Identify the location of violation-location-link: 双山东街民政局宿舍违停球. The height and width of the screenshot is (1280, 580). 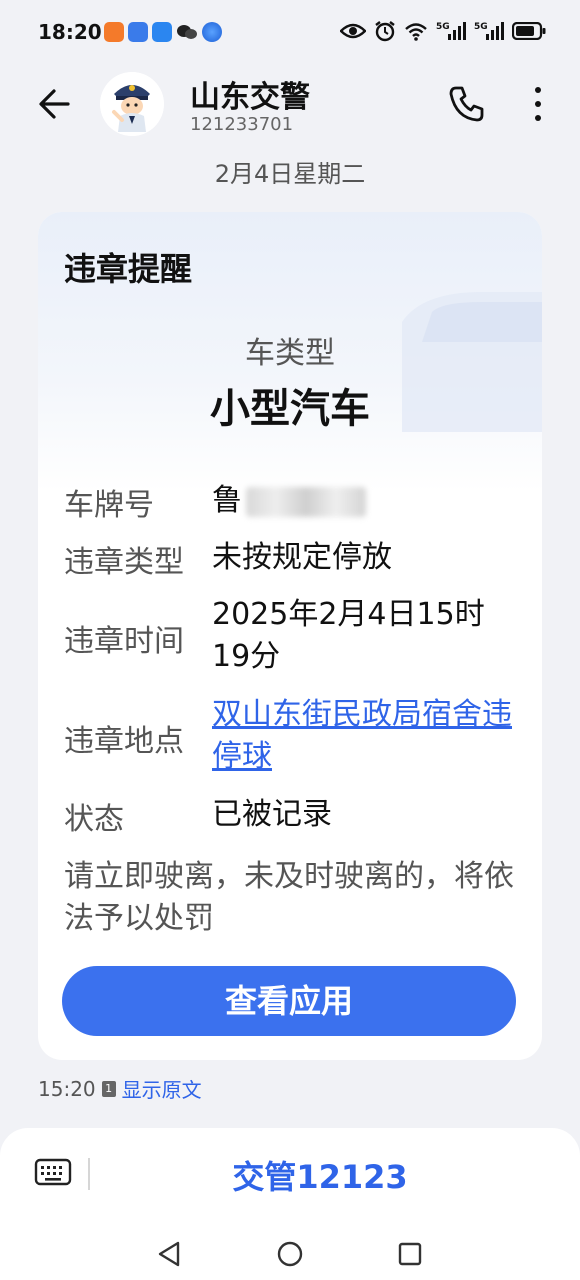
(367, 736).